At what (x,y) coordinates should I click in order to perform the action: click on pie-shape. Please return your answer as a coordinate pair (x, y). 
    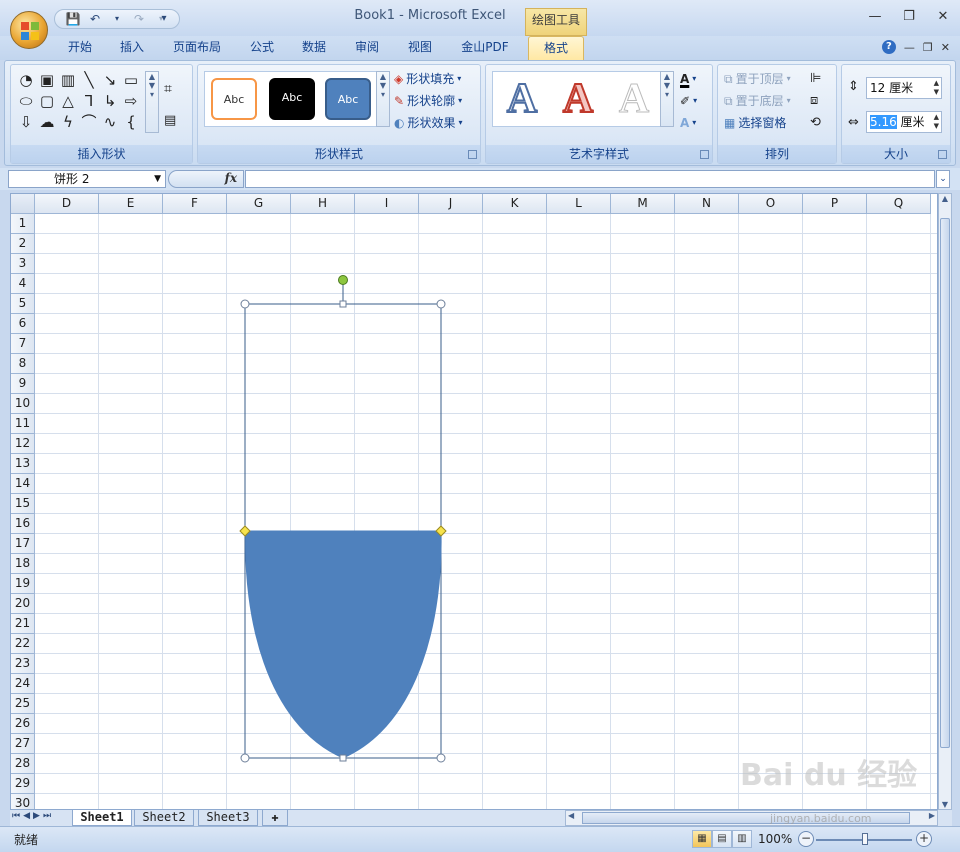
    Looking at the image, I should click on (343, 644).